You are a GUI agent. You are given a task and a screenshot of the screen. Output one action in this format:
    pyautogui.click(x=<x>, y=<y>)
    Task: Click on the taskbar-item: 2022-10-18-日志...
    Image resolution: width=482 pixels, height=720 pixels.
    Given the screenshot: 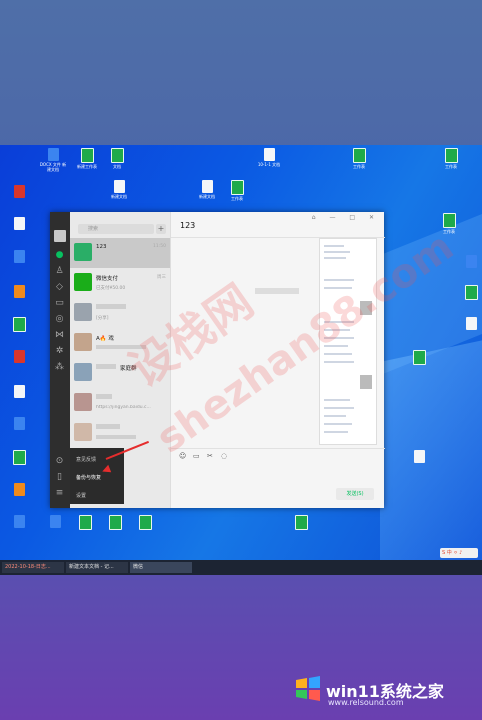 What is the action you would take?
    pyautogui.click(x=33, y=567)
    